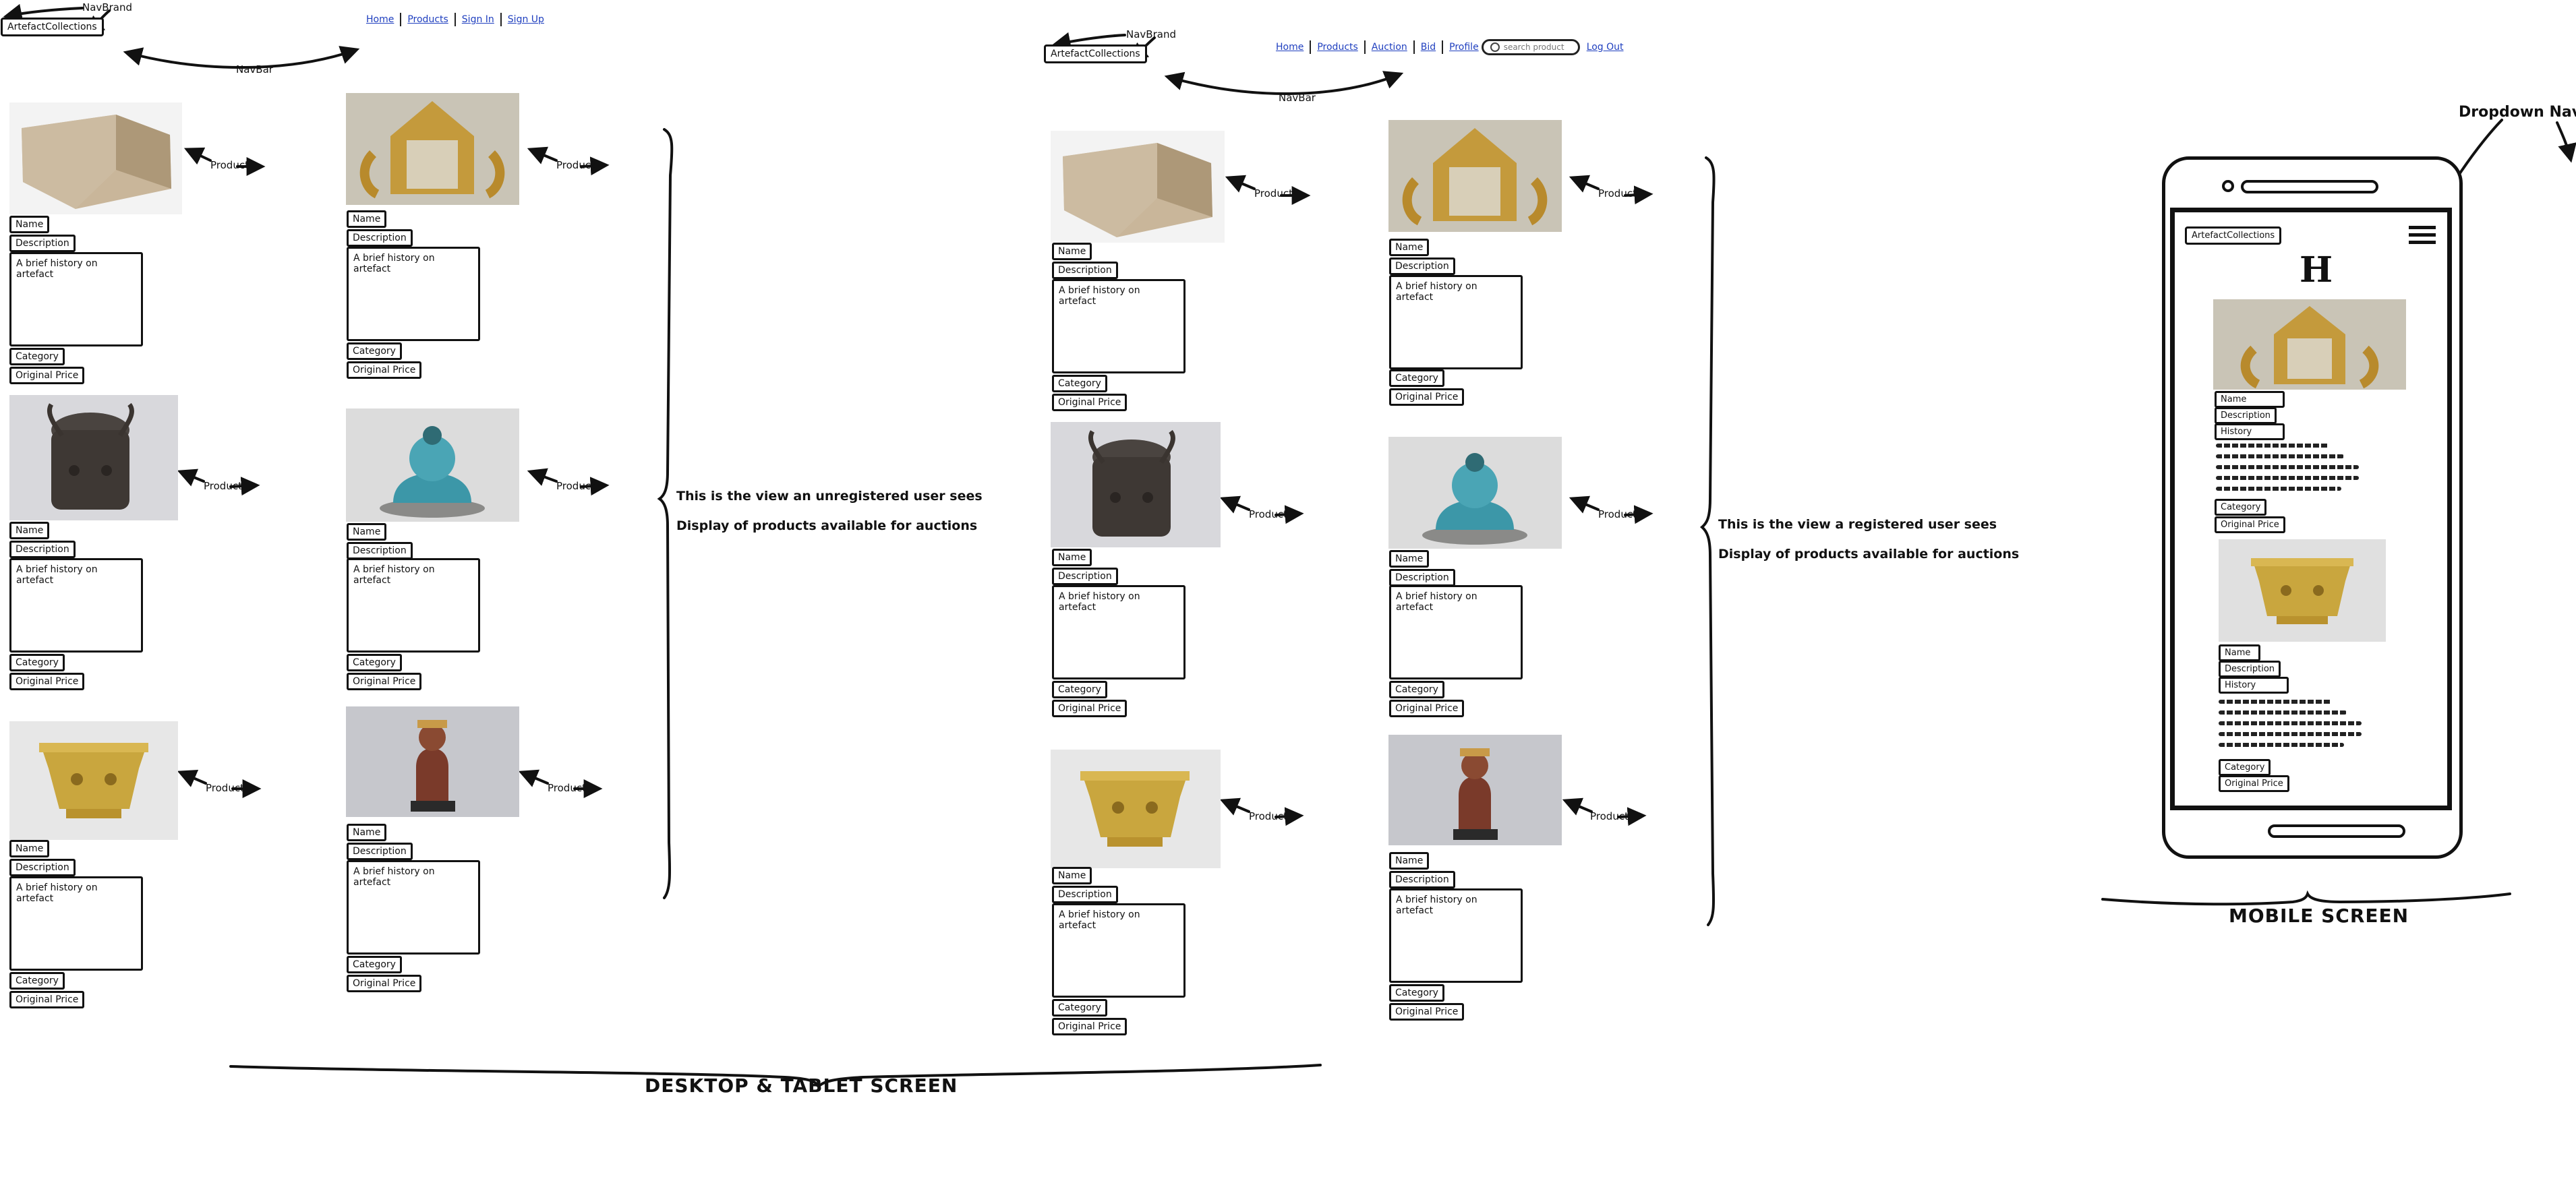 This screenshot has height=1181, width=2576. What do you see at coordinates (2517, 113) in the screenshot?
I see `dropdown-nav-annotation: Dropdown Nav` at bounding box center [2517, 113].